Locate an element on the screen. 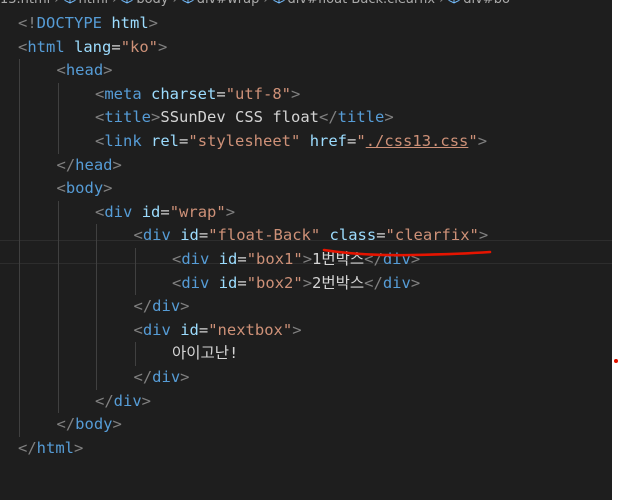 Image resolution: width=618 pixels, height=500 pixels. code-token-attr: rel is located at coordinates (165, 140).